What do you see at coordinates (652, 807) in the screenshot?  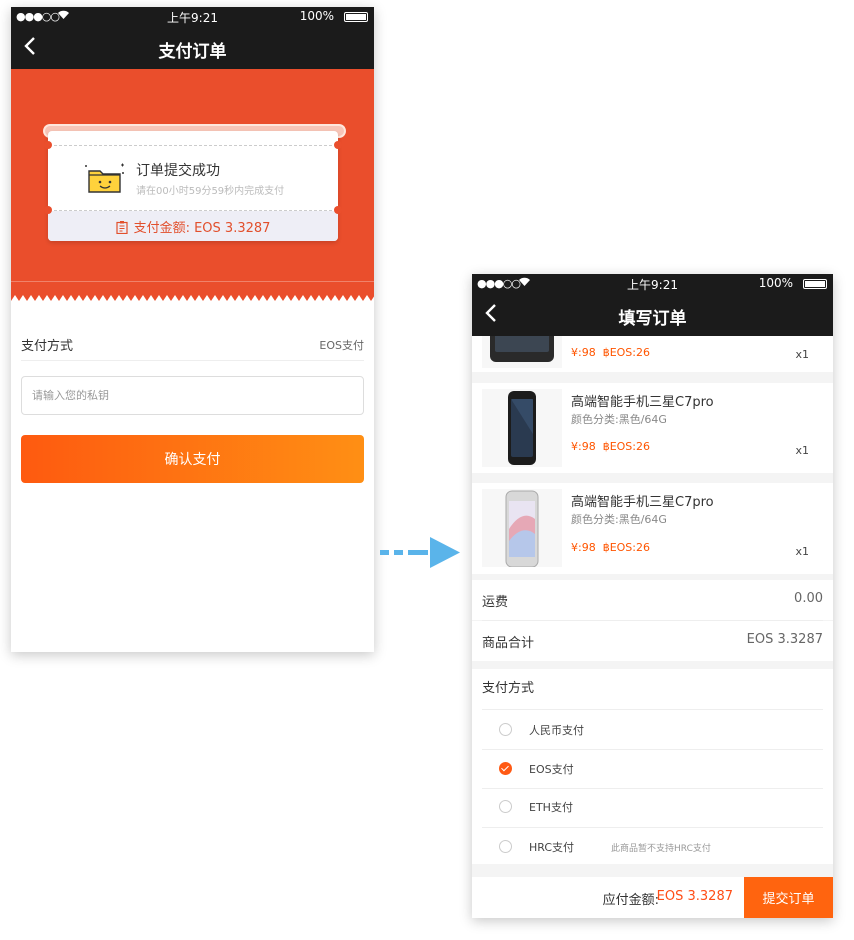 I see `payment-option-eth: ETH支付` at bounding box center [652, 807].